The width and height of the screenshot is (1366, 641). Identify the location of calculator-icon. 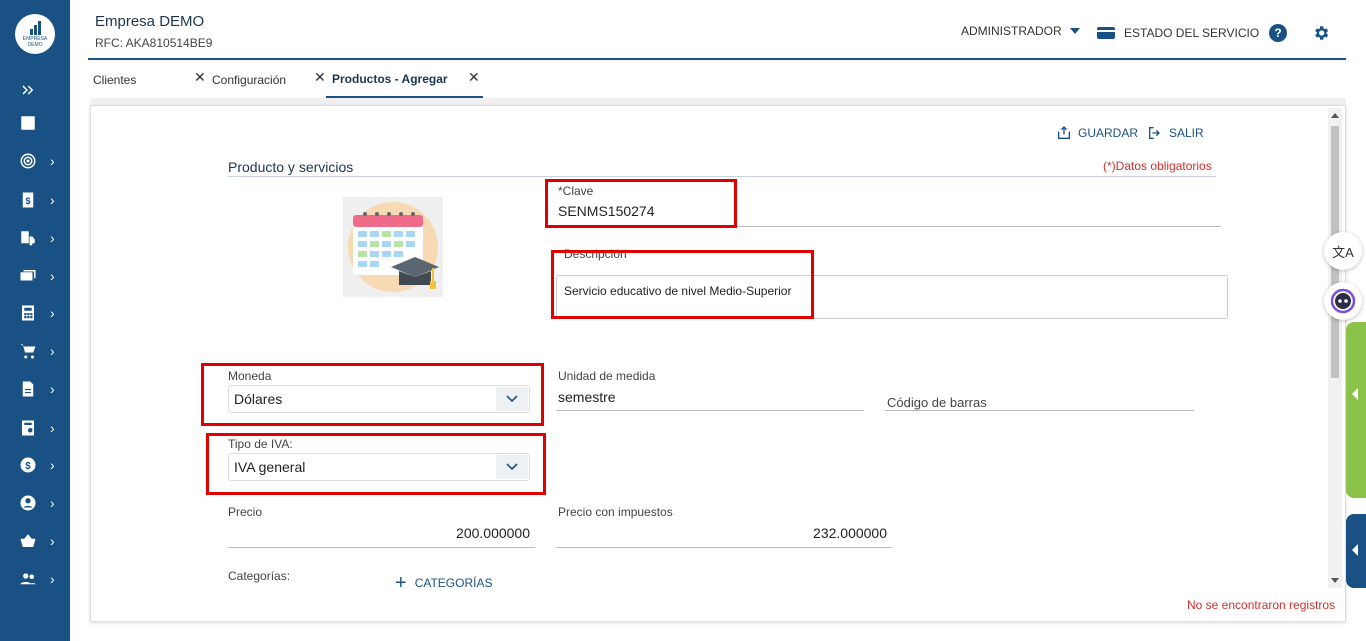
(28, 313).